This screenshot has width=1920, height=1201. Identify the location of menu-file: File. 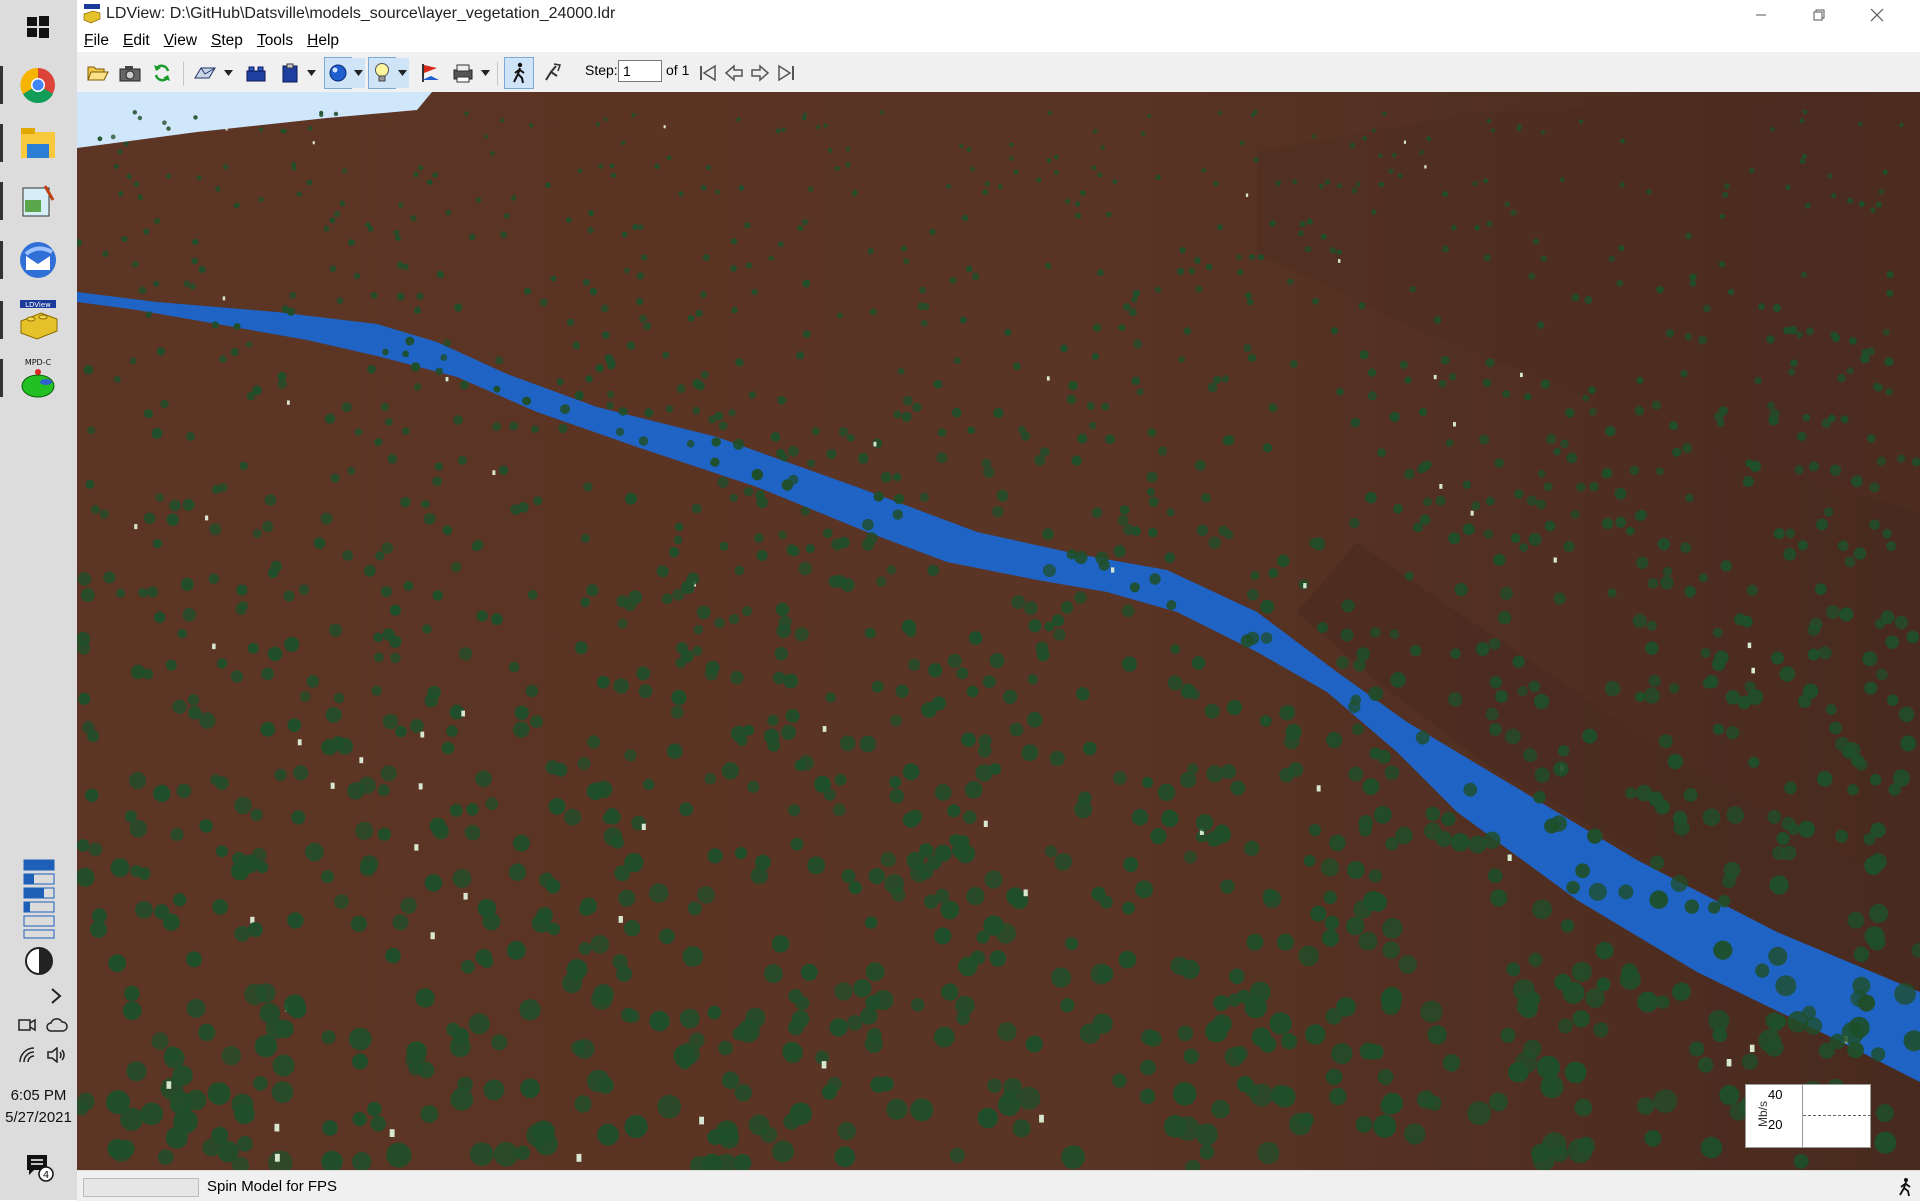
(96, 41).